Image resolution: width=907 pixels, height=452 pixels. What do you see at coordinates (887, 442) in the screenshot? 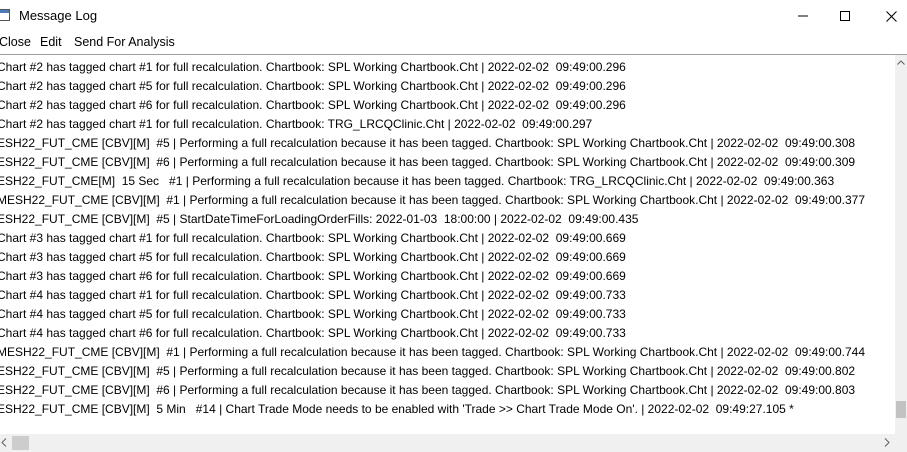
I see `chevron-right-icon` at bounding box center [887, 442].